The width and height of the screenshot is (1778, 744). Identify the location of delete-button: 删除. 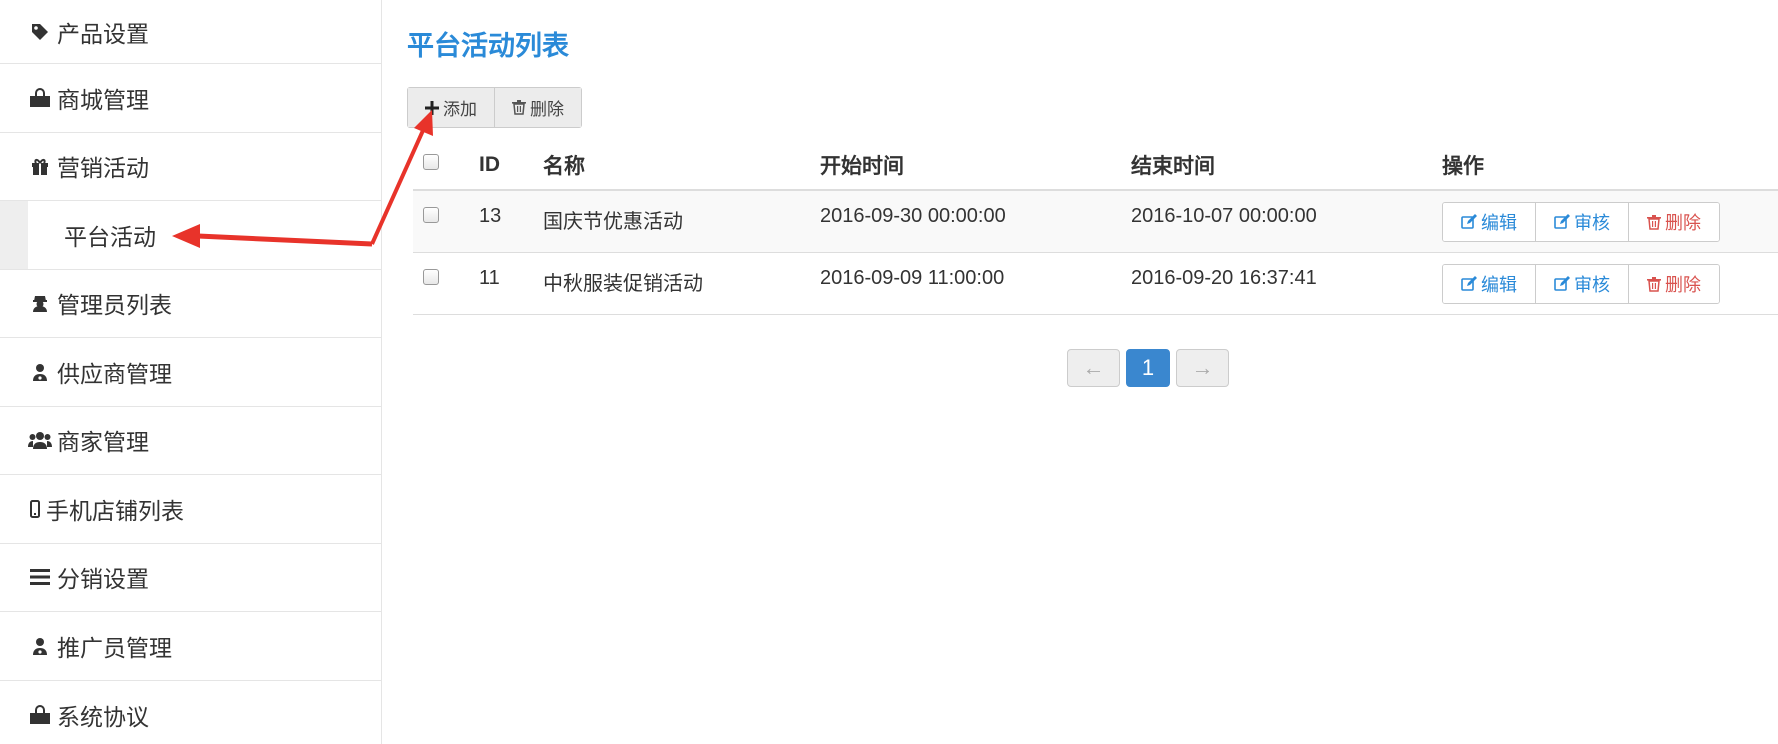
(537, 107).